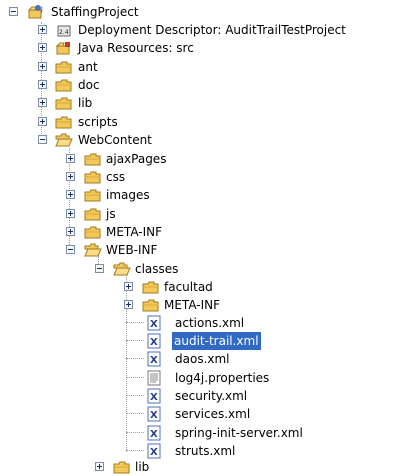 The height and width of the screenshot is (476, 413). Describe the element at coordinates (136, 159) in the screenshot. I see `tree-label: ajaxPages` at that location.